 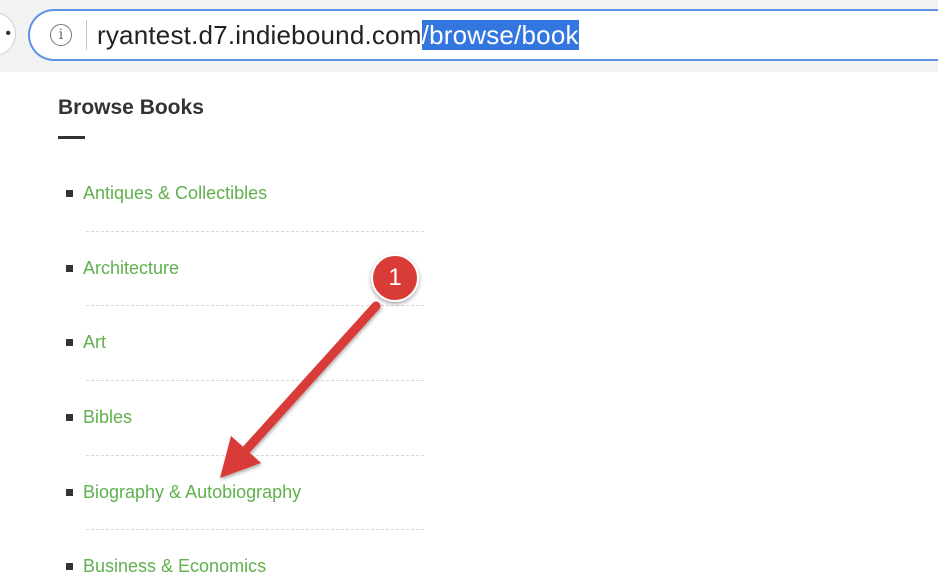 I want to click on url-host: ryantest.d7.indiebound.com, so click(x=259, y=34).